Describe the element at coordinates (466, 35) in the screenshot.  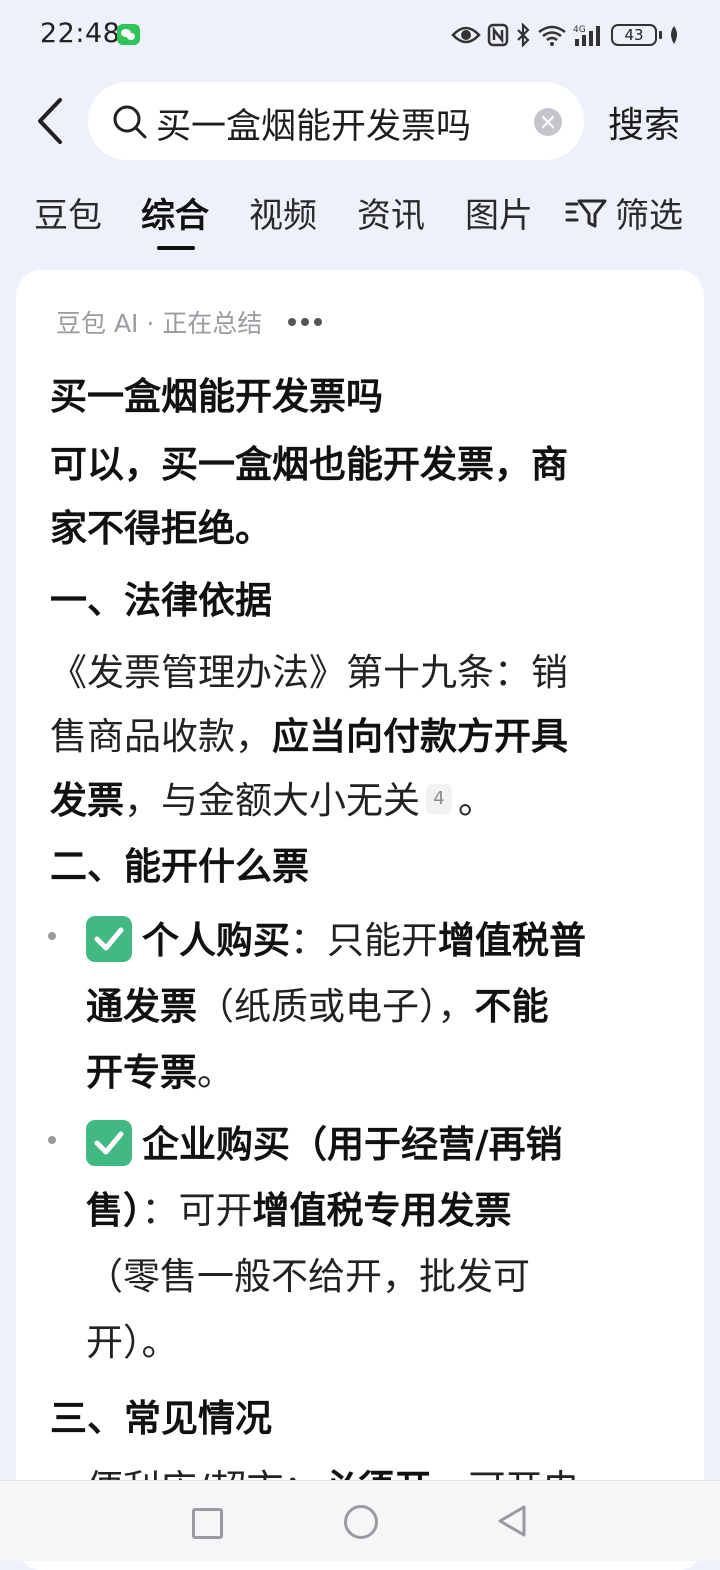
I see `eye-icon` at that location.